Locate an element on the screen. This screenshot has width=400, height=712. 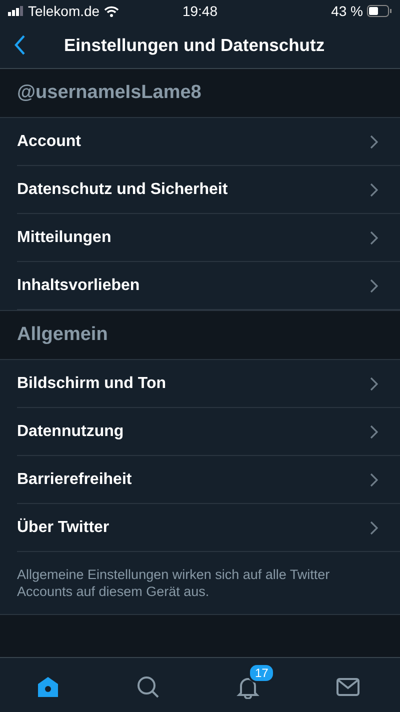
screen-title: Einstellungen und Datenschutz is located at coordinates (194, 45).